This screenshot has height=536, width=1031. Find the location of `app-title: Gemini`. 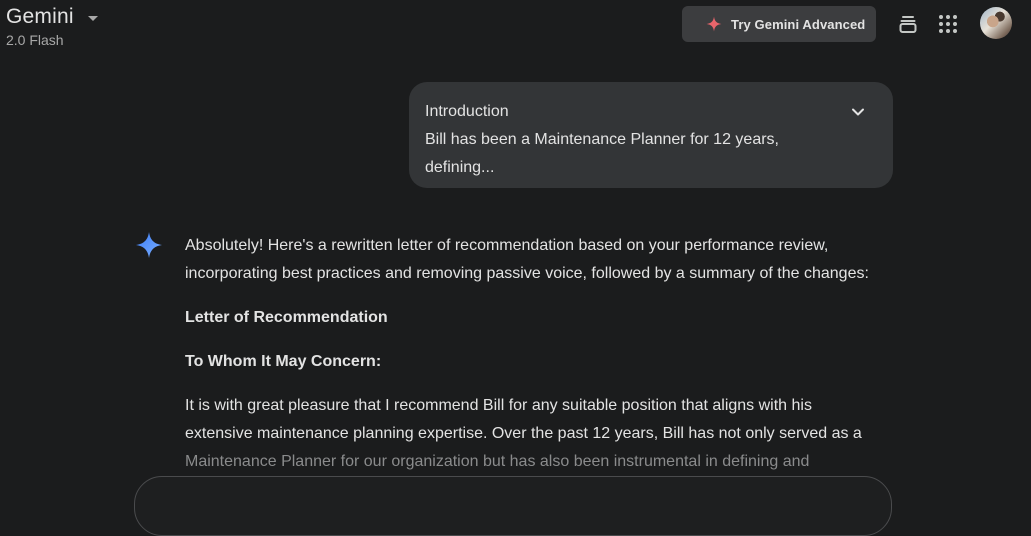

app-title: Gemini is located at coordinates (40, 16).